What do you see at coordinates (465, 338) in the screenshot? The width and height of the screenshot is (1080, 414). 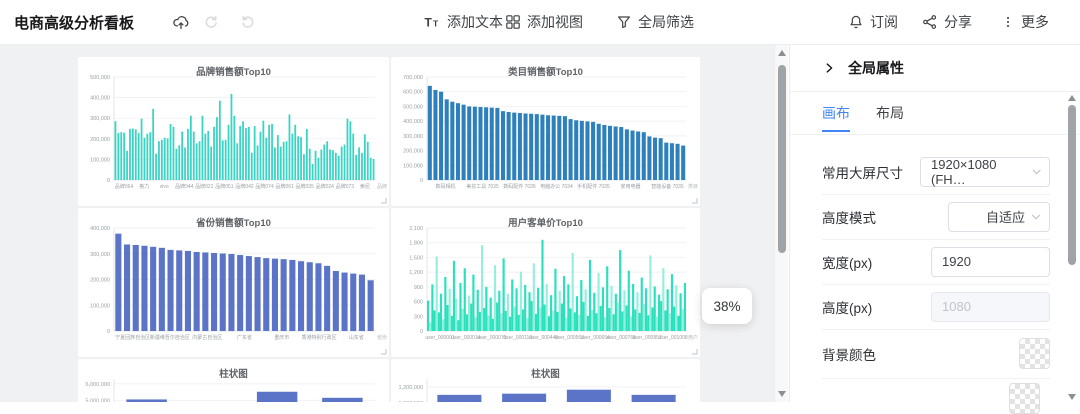 I see `svg-text: user_000014` at bounding box center [465, 338].